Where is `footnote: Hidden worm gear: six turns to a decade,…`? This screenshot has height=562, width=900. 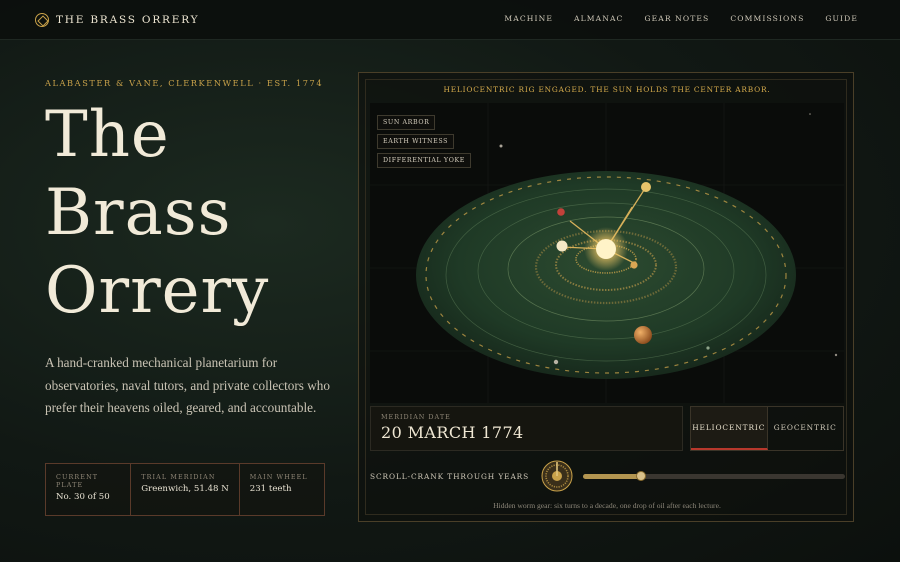
footnote: Hidden worm gear: six turns to a decade,… is located at coordinates (607, 505).